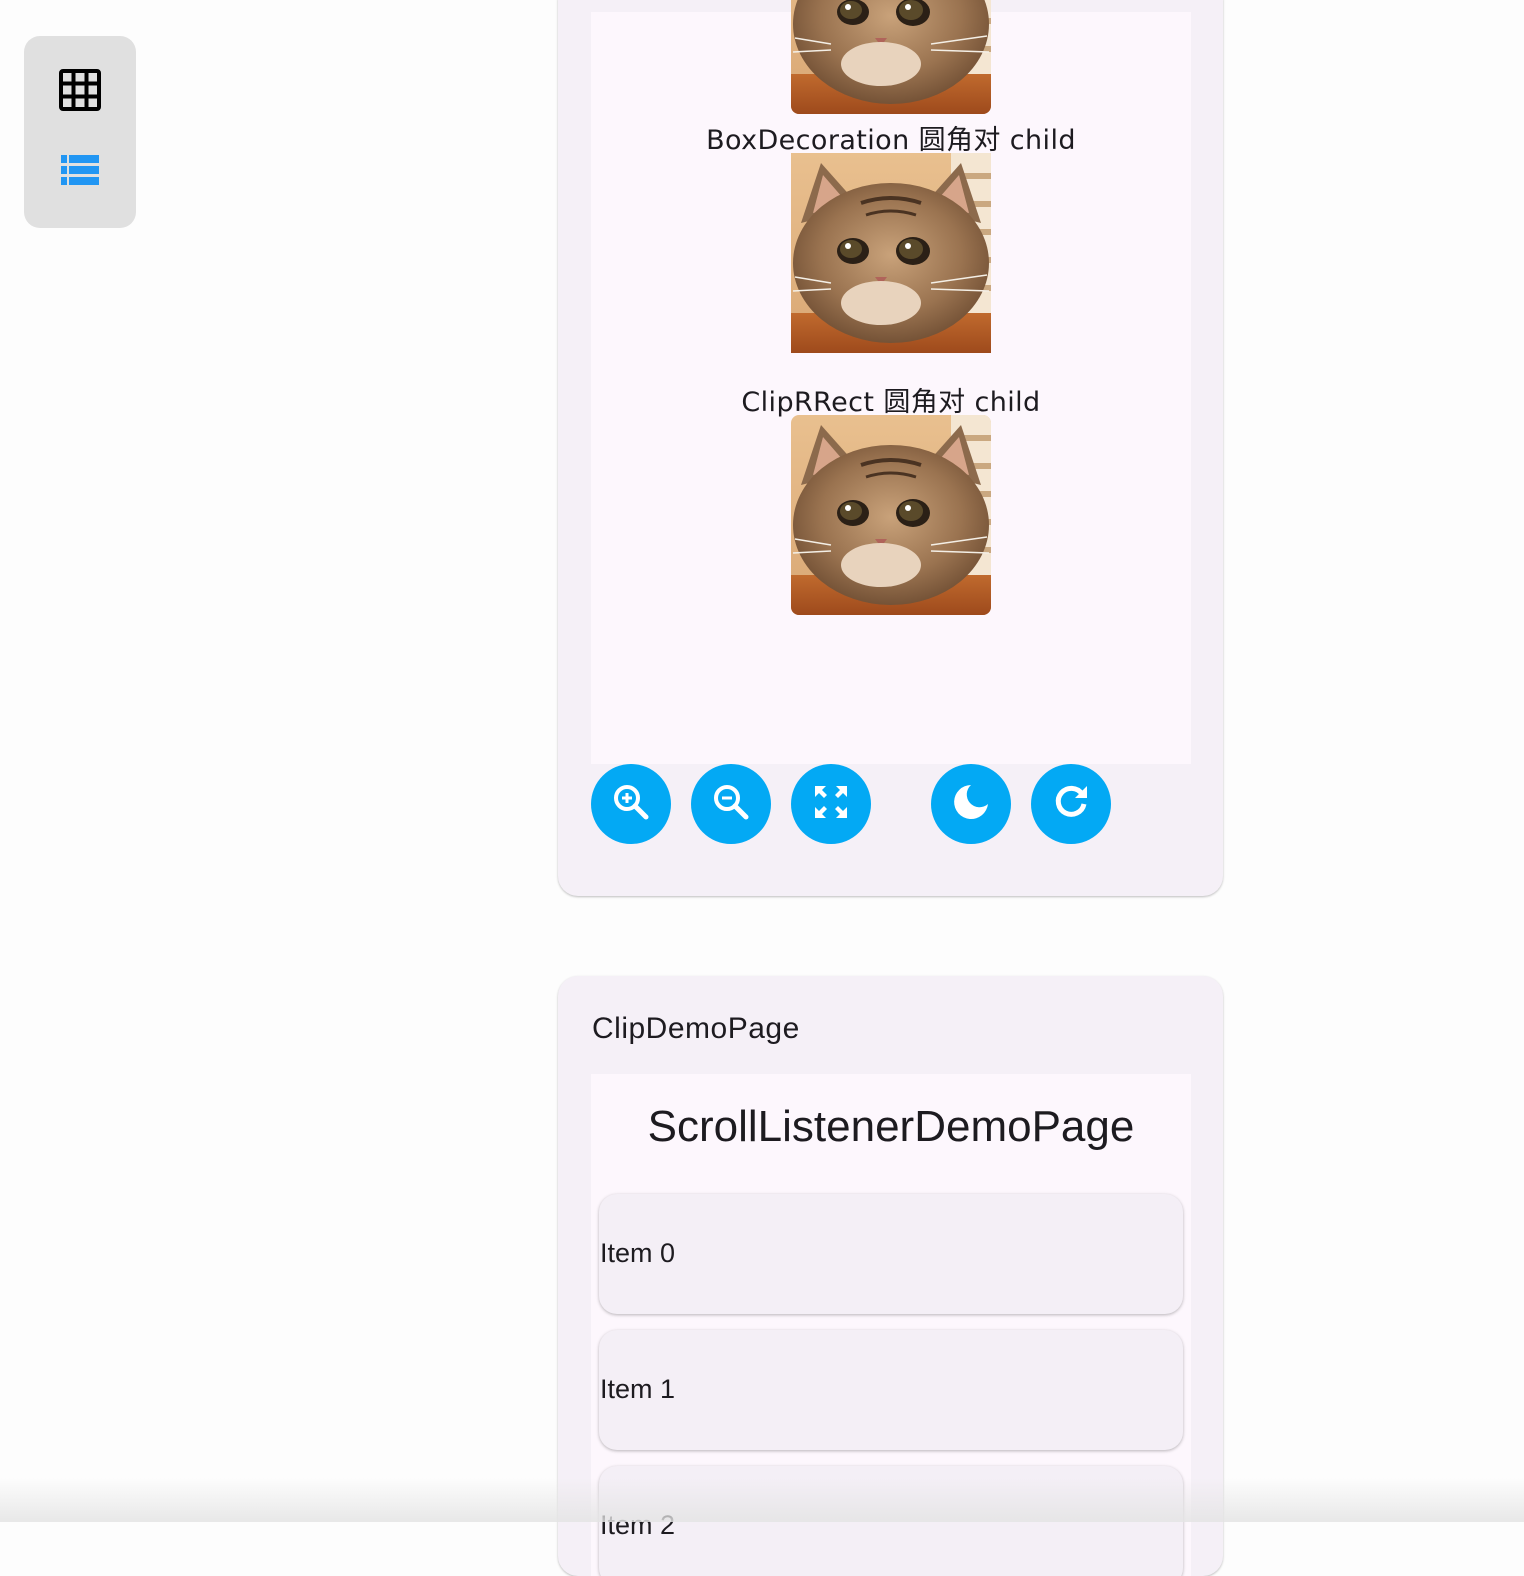  I want to click on list-item-label: Item 1, so click(638, 1389).